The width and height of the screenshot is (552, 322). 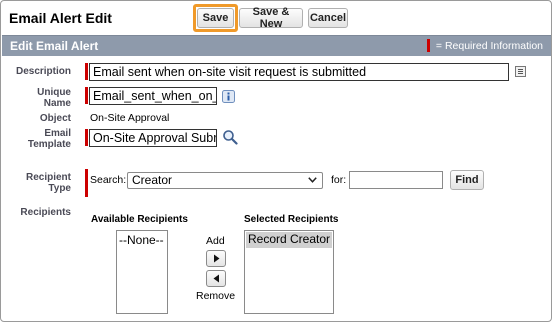 I want to click on remove-label: Remove, so click(x=216, y=296).